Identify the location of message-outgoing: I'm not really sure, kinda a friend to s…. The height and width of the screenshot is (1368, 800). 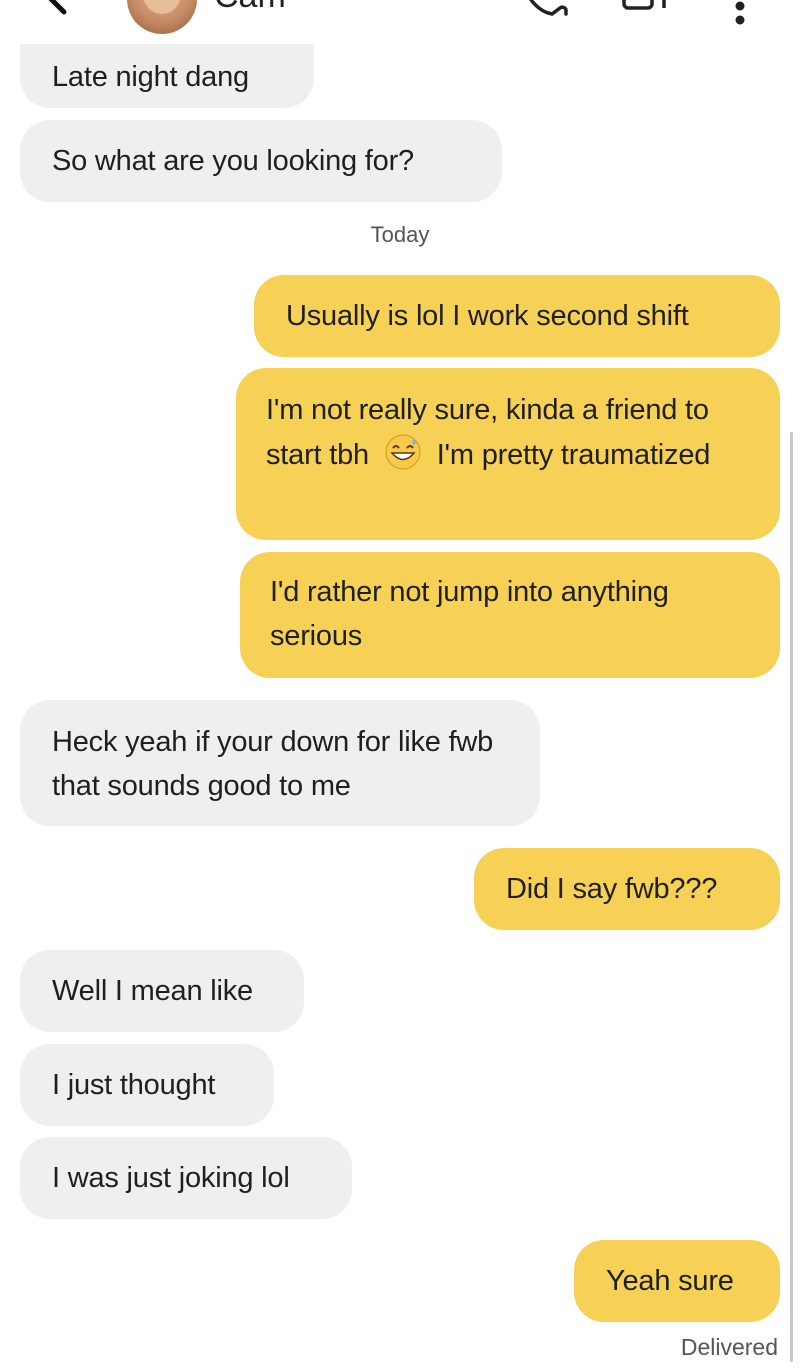
(508, 454).